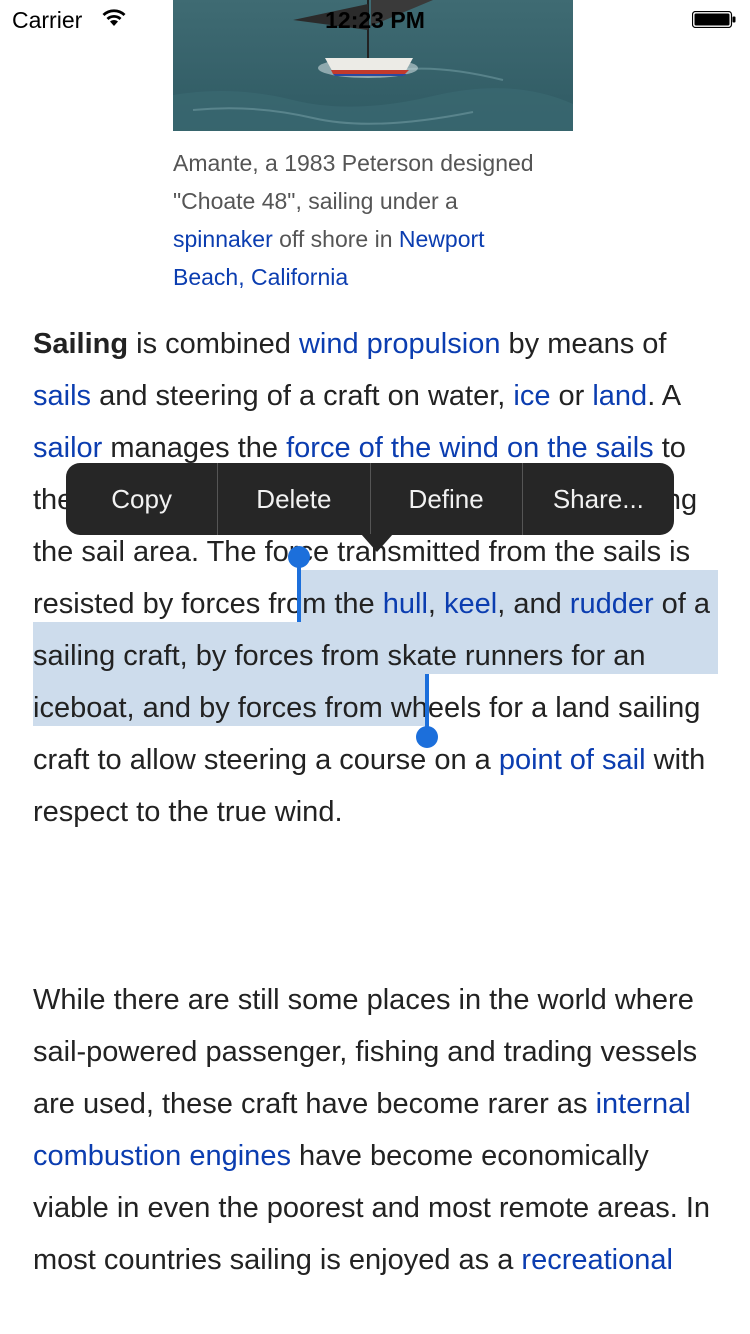 The image size is (750, 1334). I want to click on delete-button: Delete, so click(294, 499).